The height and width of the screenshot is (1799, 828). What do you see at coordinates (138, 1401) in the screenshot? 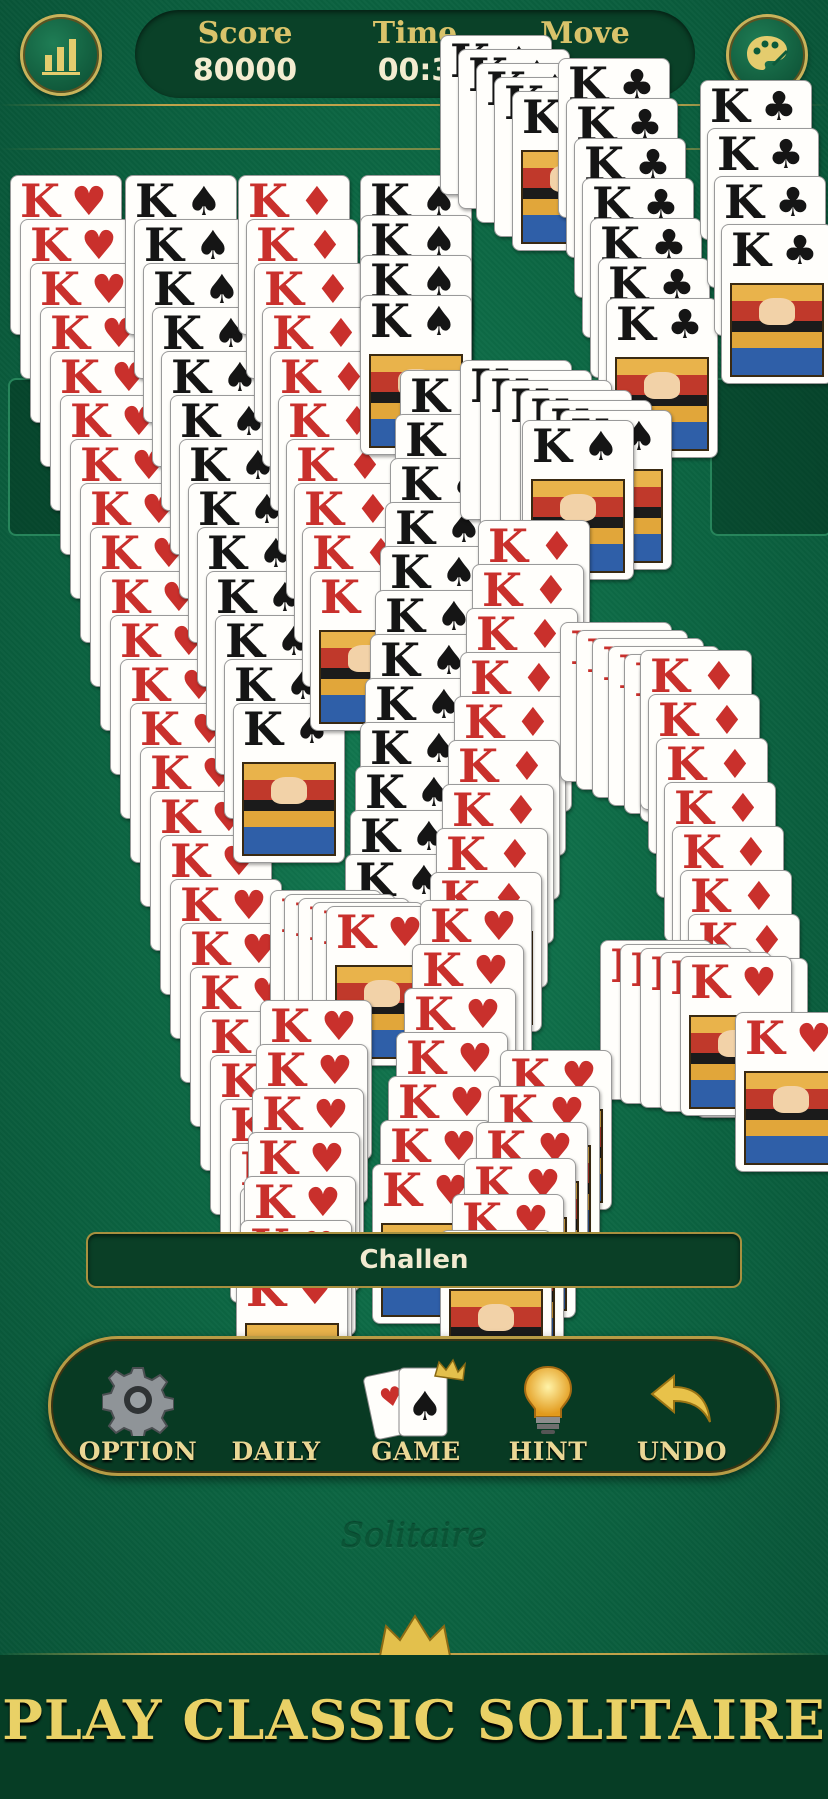
I see `gear-icon` at bounding box center [138, 1401].